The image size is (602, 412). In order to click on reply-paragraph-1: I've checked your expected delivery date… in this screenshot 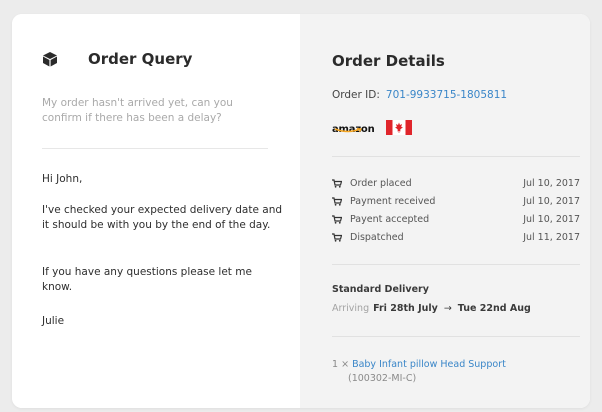, I will do `click(162, 217)`.